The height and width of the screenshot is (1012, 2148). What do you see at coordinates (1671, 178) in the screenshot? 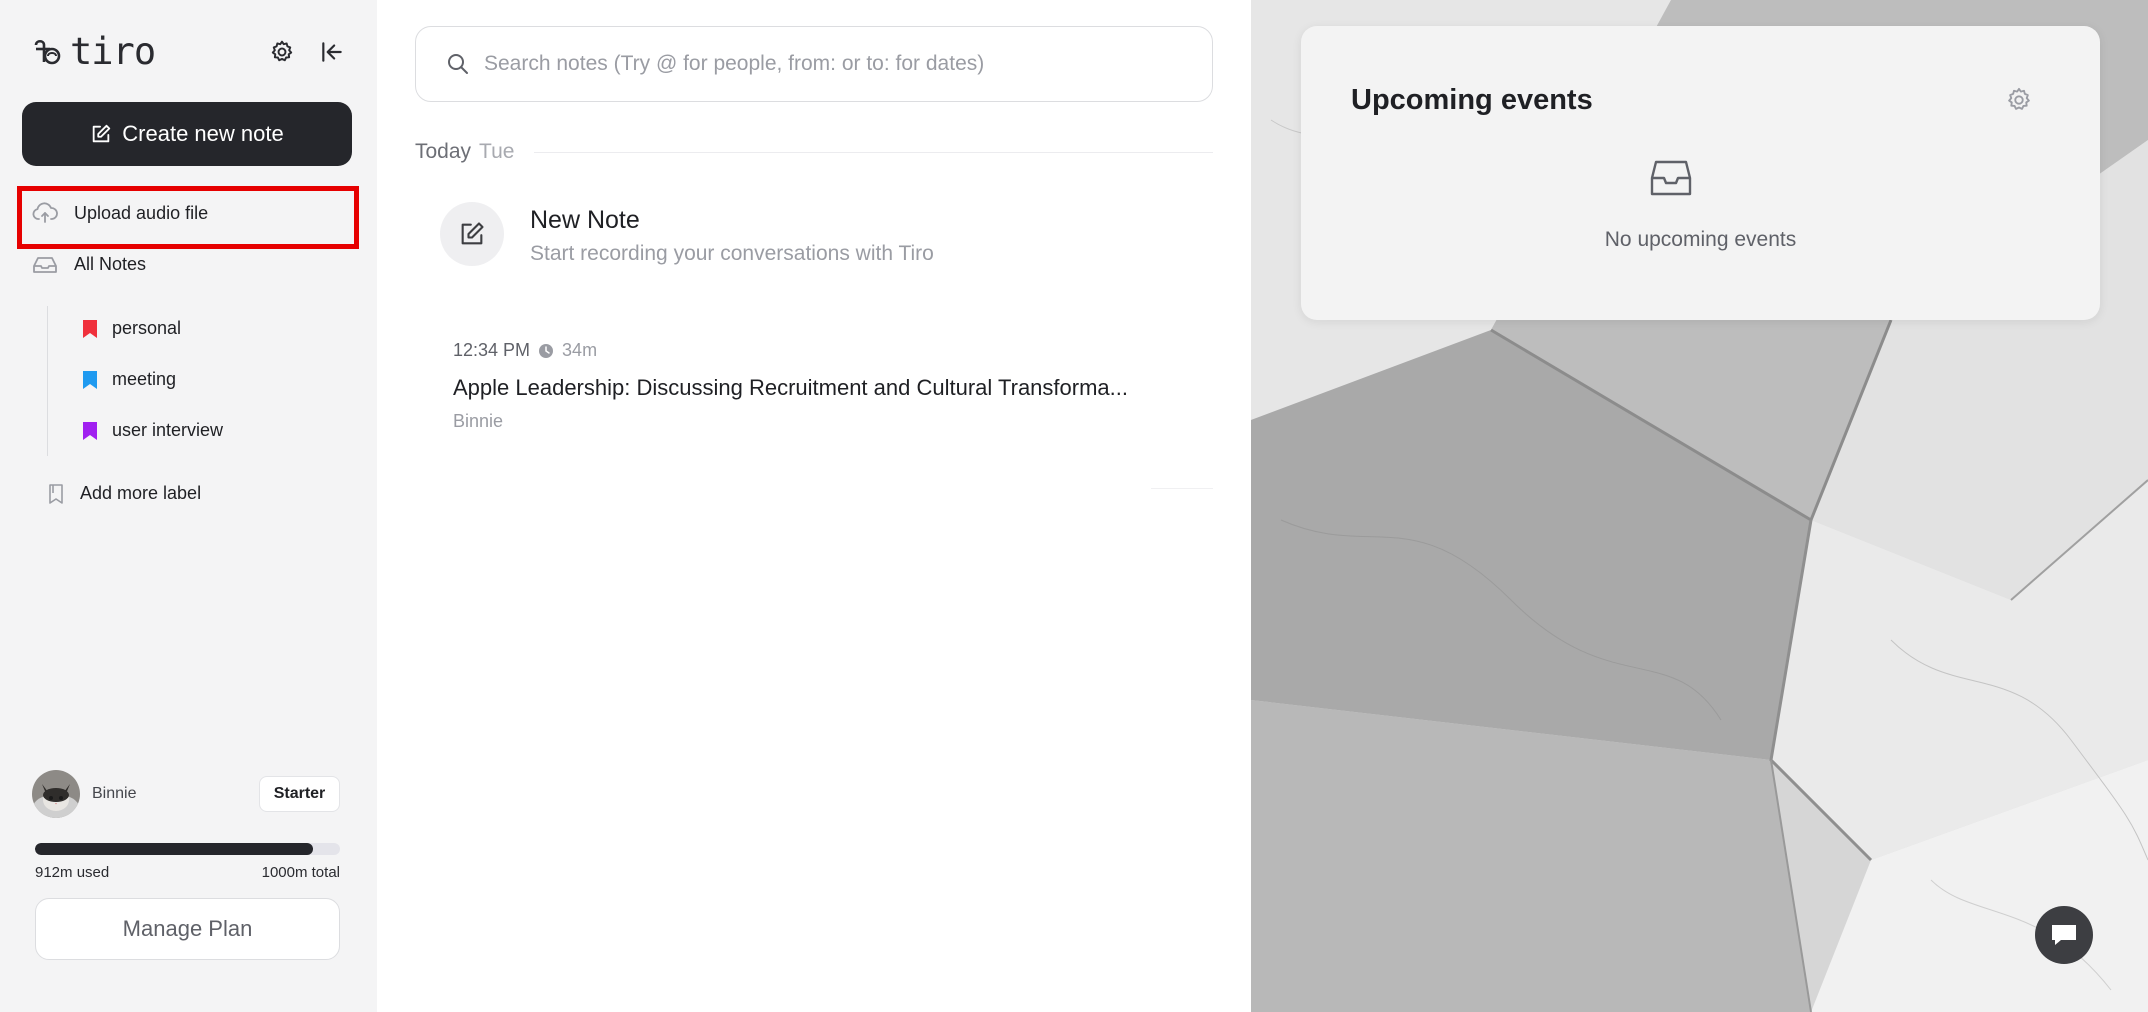
I see `empty-inbox-icon` at bounding box center [1671, 178].